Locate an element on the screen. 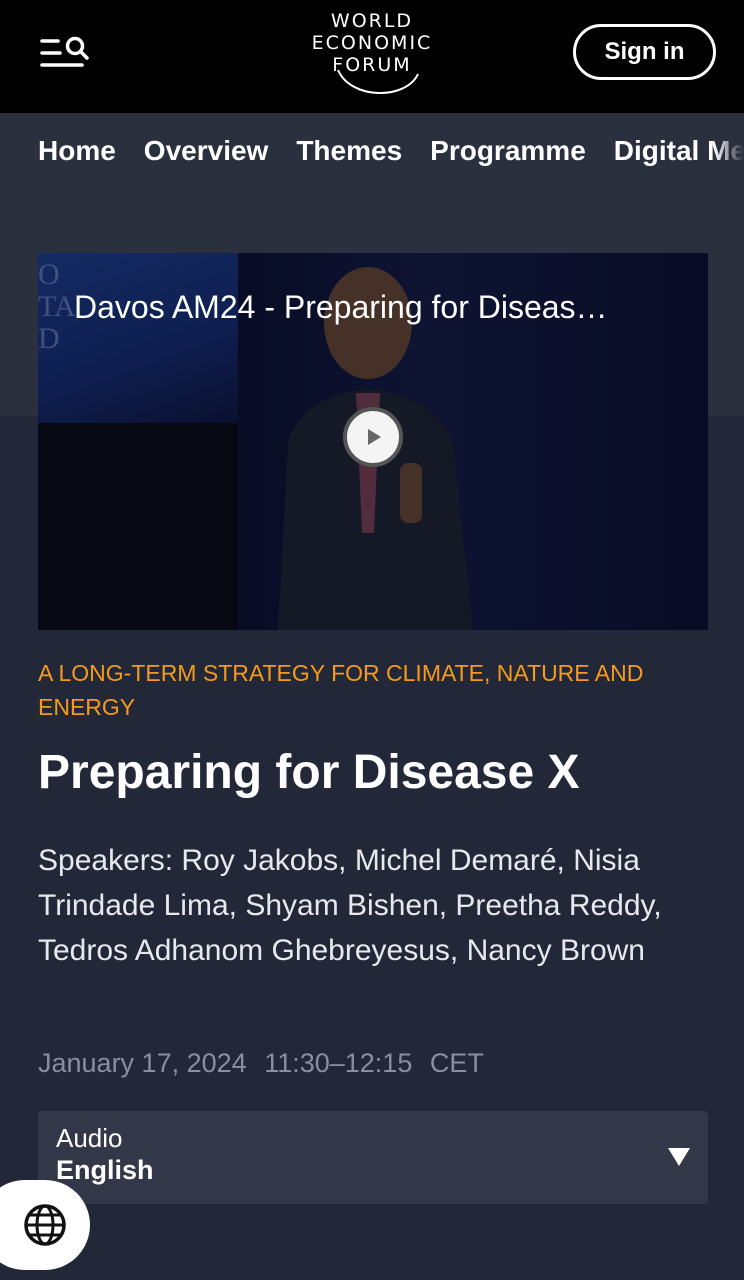 This screenshot has width=744, height=1280. top-bar: WORLD ECONOMIC FORUM Sign in is located at coordinates (372, 56).